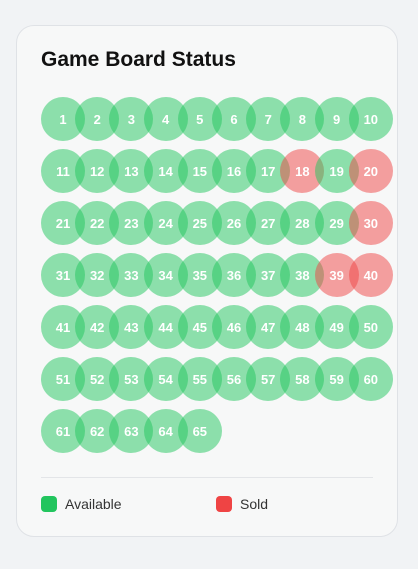  I want to click on legend-sold-label: Sold, so click(254, 504).